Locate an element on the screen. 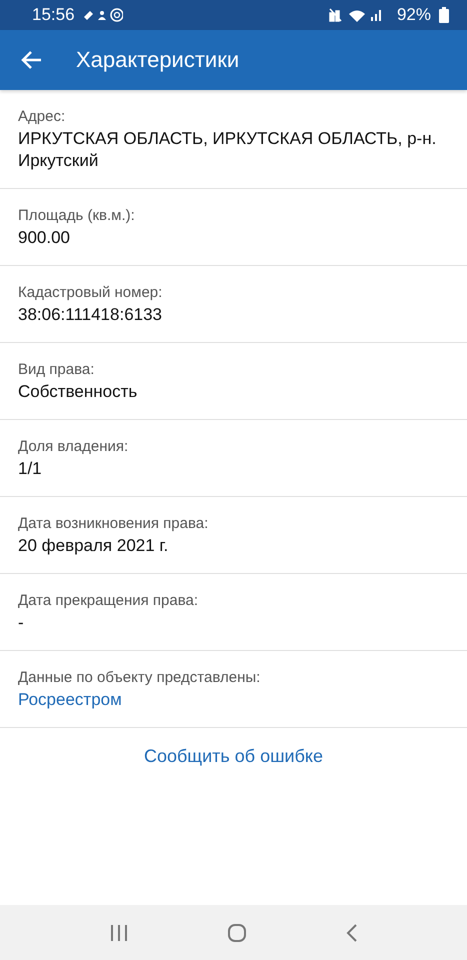  back-button is located at coordinates (31, 60).